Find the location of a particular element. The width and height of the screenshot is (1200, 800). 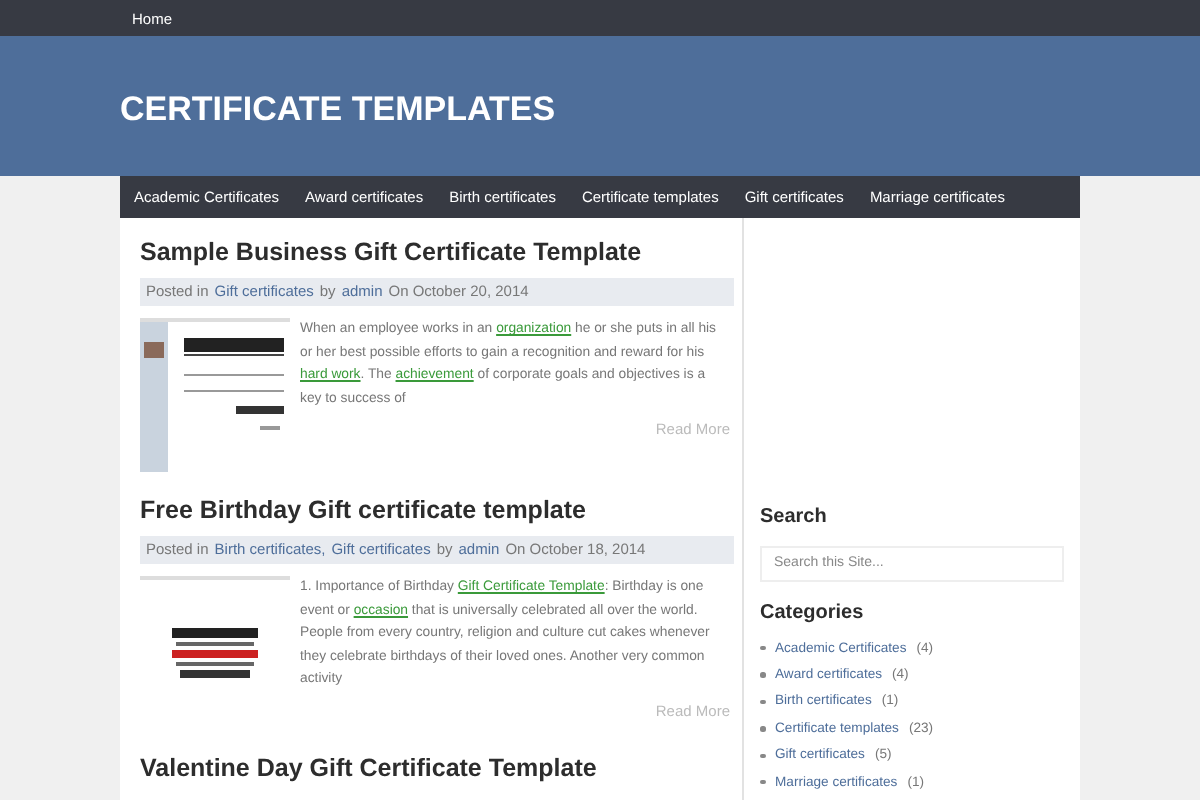

widget-title: Categories is located at coordinates (813, 612).